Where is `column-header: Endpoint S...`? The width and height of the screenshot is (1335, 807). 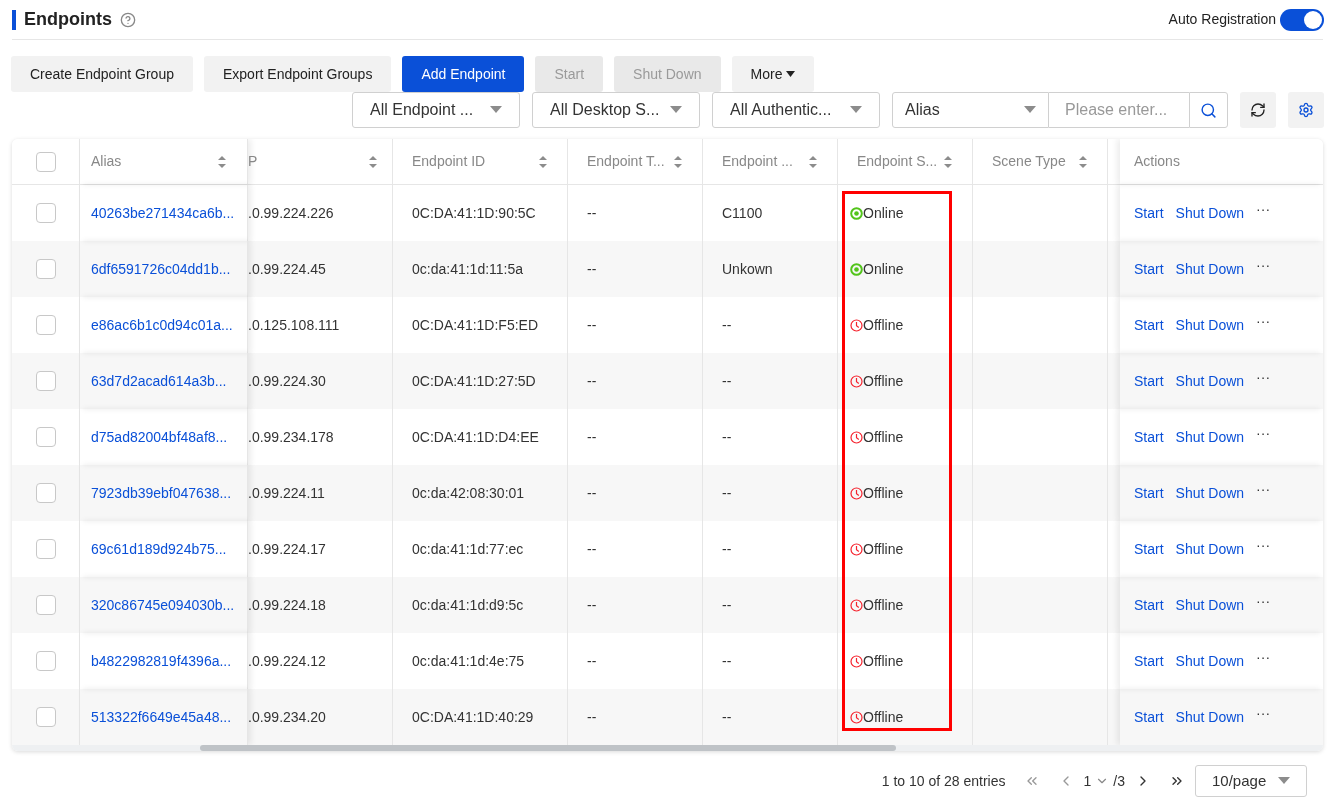
column-header: Endpoint S... is located at coordinates (897, 161).